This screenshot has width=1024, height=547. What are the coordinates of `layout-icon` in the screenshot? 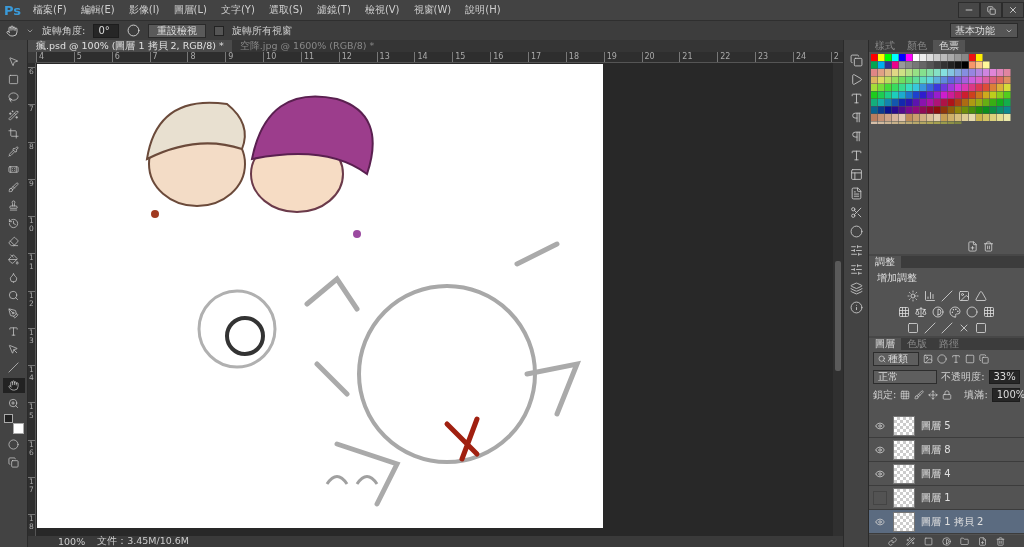 It's located at (856, 174).